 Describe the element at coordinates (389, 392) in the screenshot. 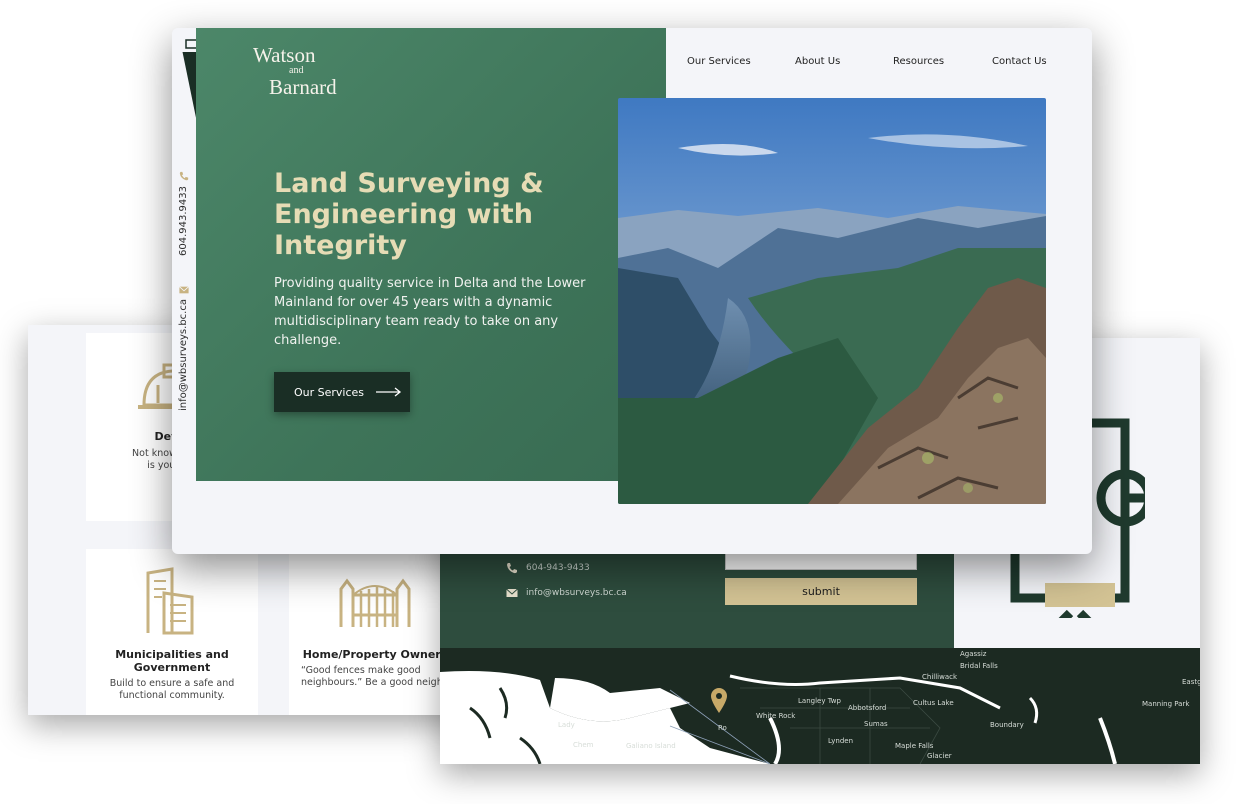

I see `arrow-right-icon` at that location.